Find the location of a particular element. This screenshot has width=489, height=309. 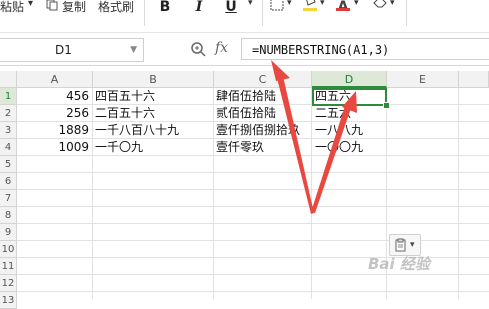

format-painter-button: 格式刷 is located at coordinates (116, 7).